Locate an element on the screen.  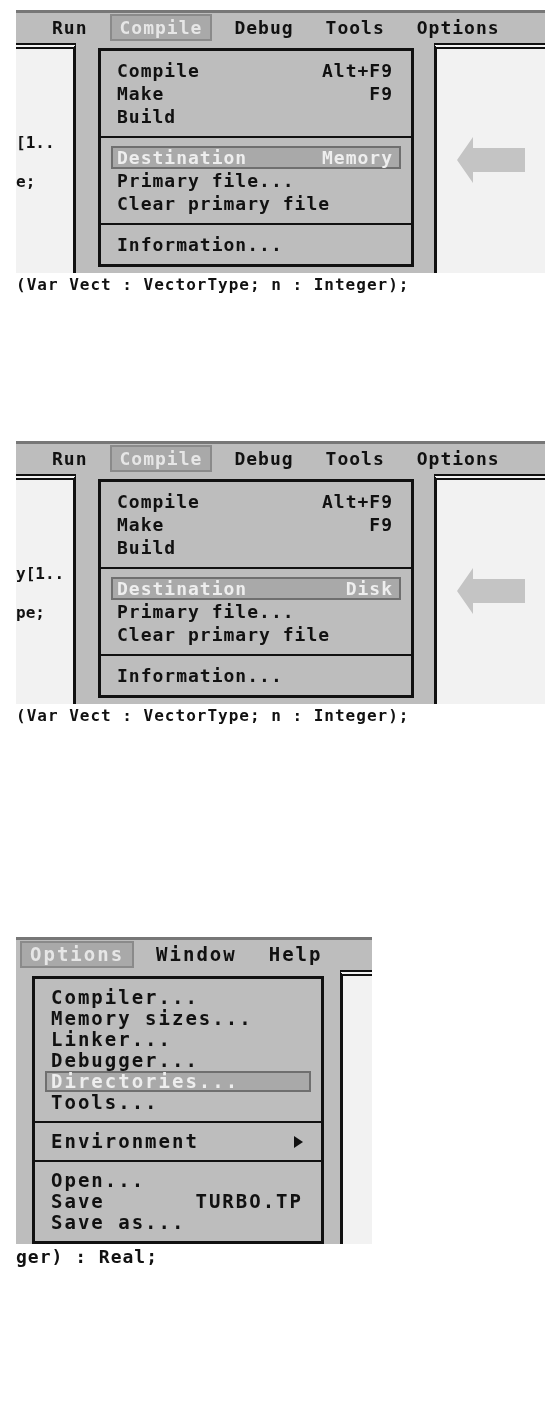
code-text: pe; is located at coordinates (31, 612).